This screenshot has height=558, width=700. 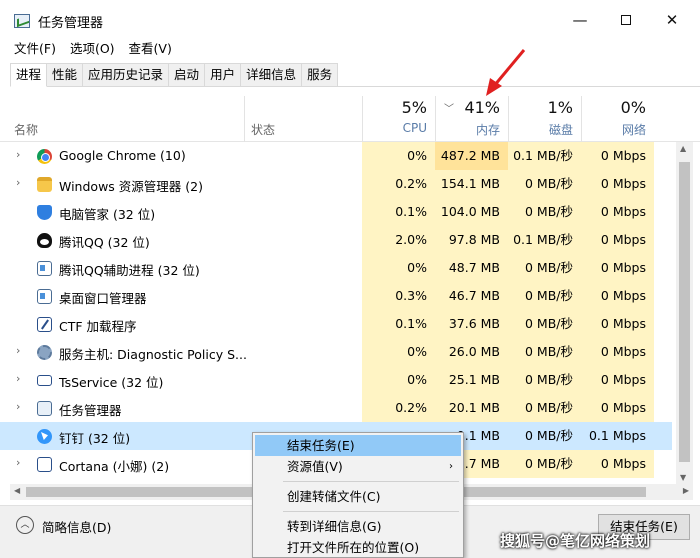 What do you see at coordinates (544, 240) in the screenshot?
I see `disk-value: 0.1 MB/秒` at bounding box center [544, 240].